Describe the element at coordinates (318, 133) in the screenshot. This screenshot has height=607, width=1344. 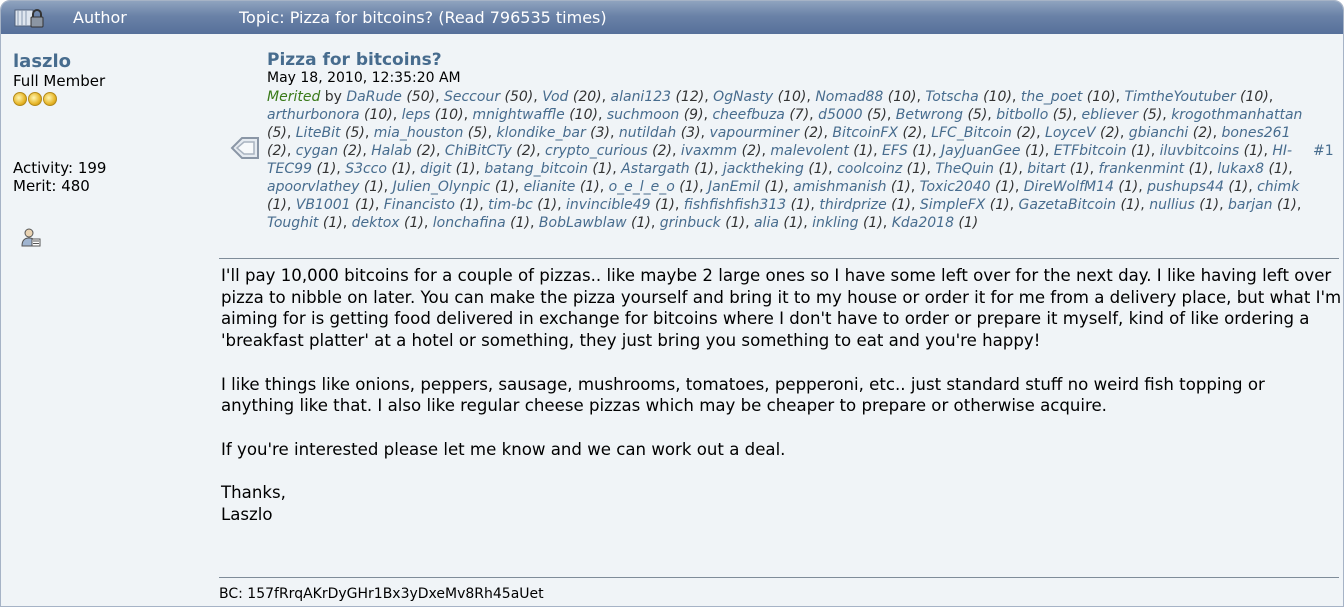
I see `merit-user-link: LiteBit` at that location.